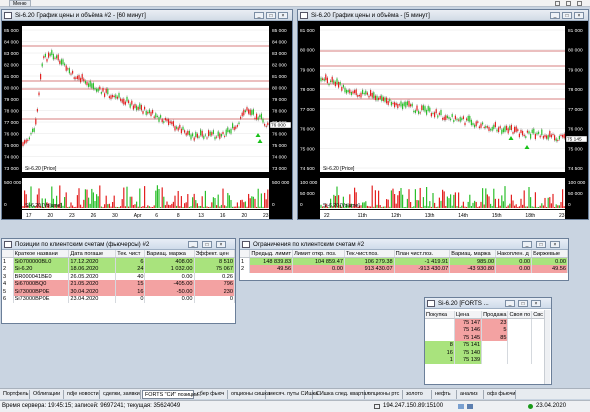  I want to click on orderbook-level: 75 146 5, so click(485, 330).